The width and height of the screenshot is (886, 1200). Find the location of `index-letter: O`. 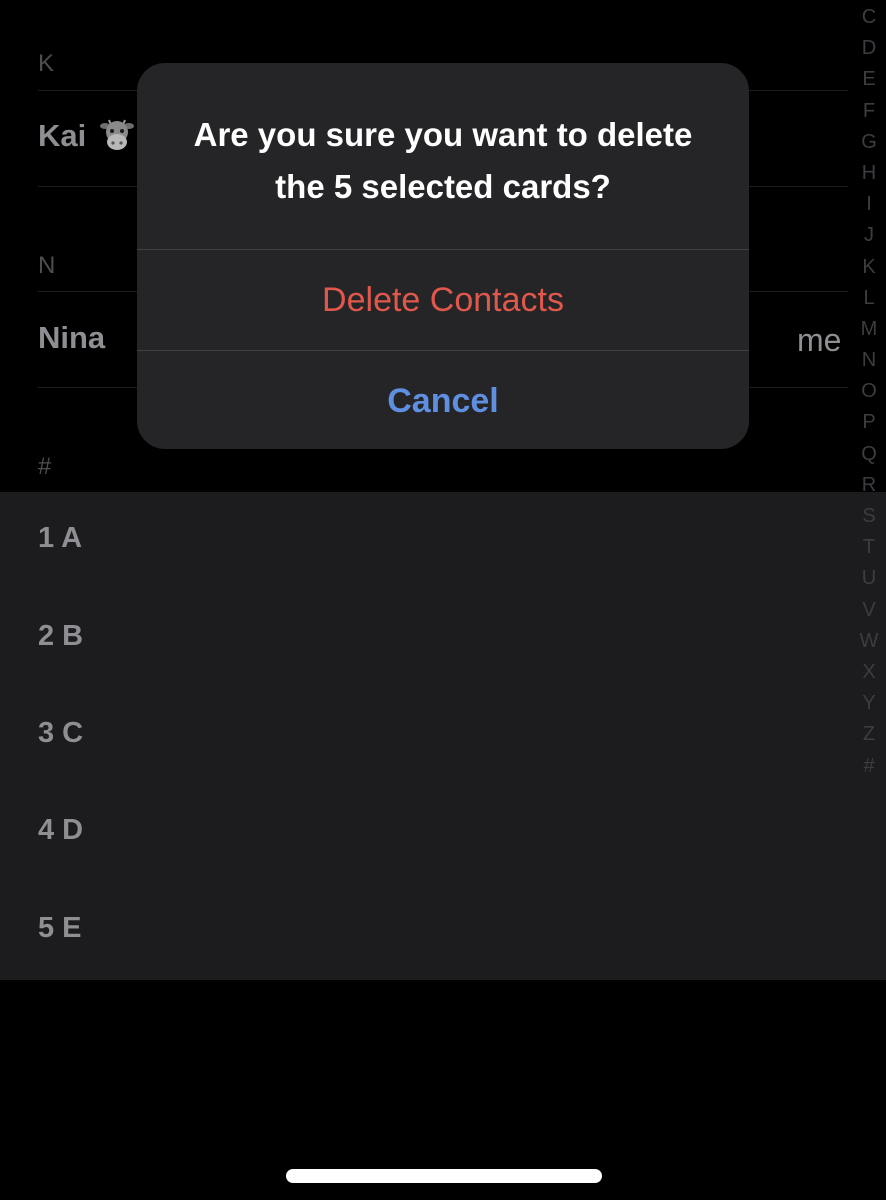

index-letter: O is located at coordinates (869, 391).